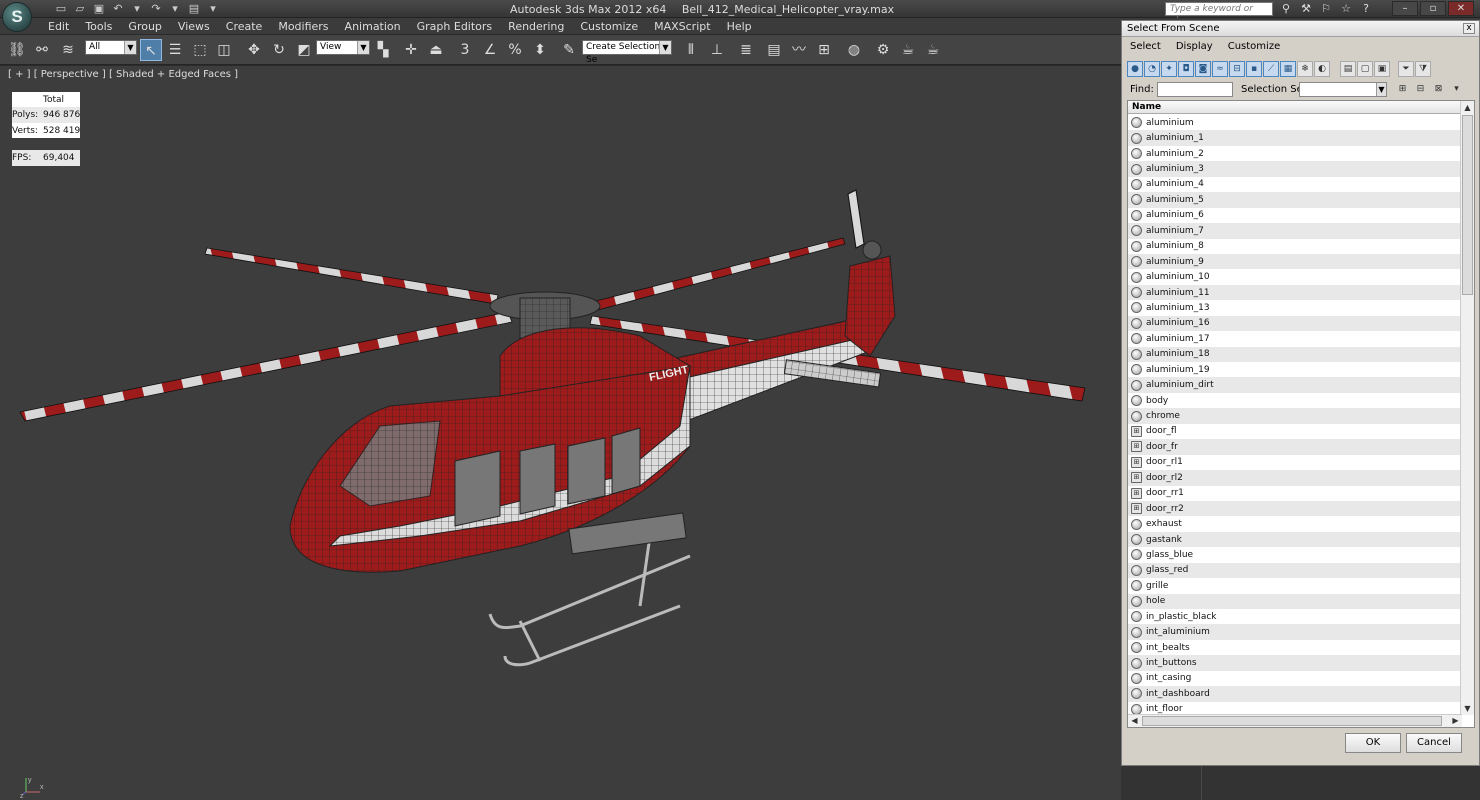 This screenshot has width=1480, height=800. Describe the element at coordinates (99, 8) in the screenshot. I see `save-file-icon: ▣` at that location.